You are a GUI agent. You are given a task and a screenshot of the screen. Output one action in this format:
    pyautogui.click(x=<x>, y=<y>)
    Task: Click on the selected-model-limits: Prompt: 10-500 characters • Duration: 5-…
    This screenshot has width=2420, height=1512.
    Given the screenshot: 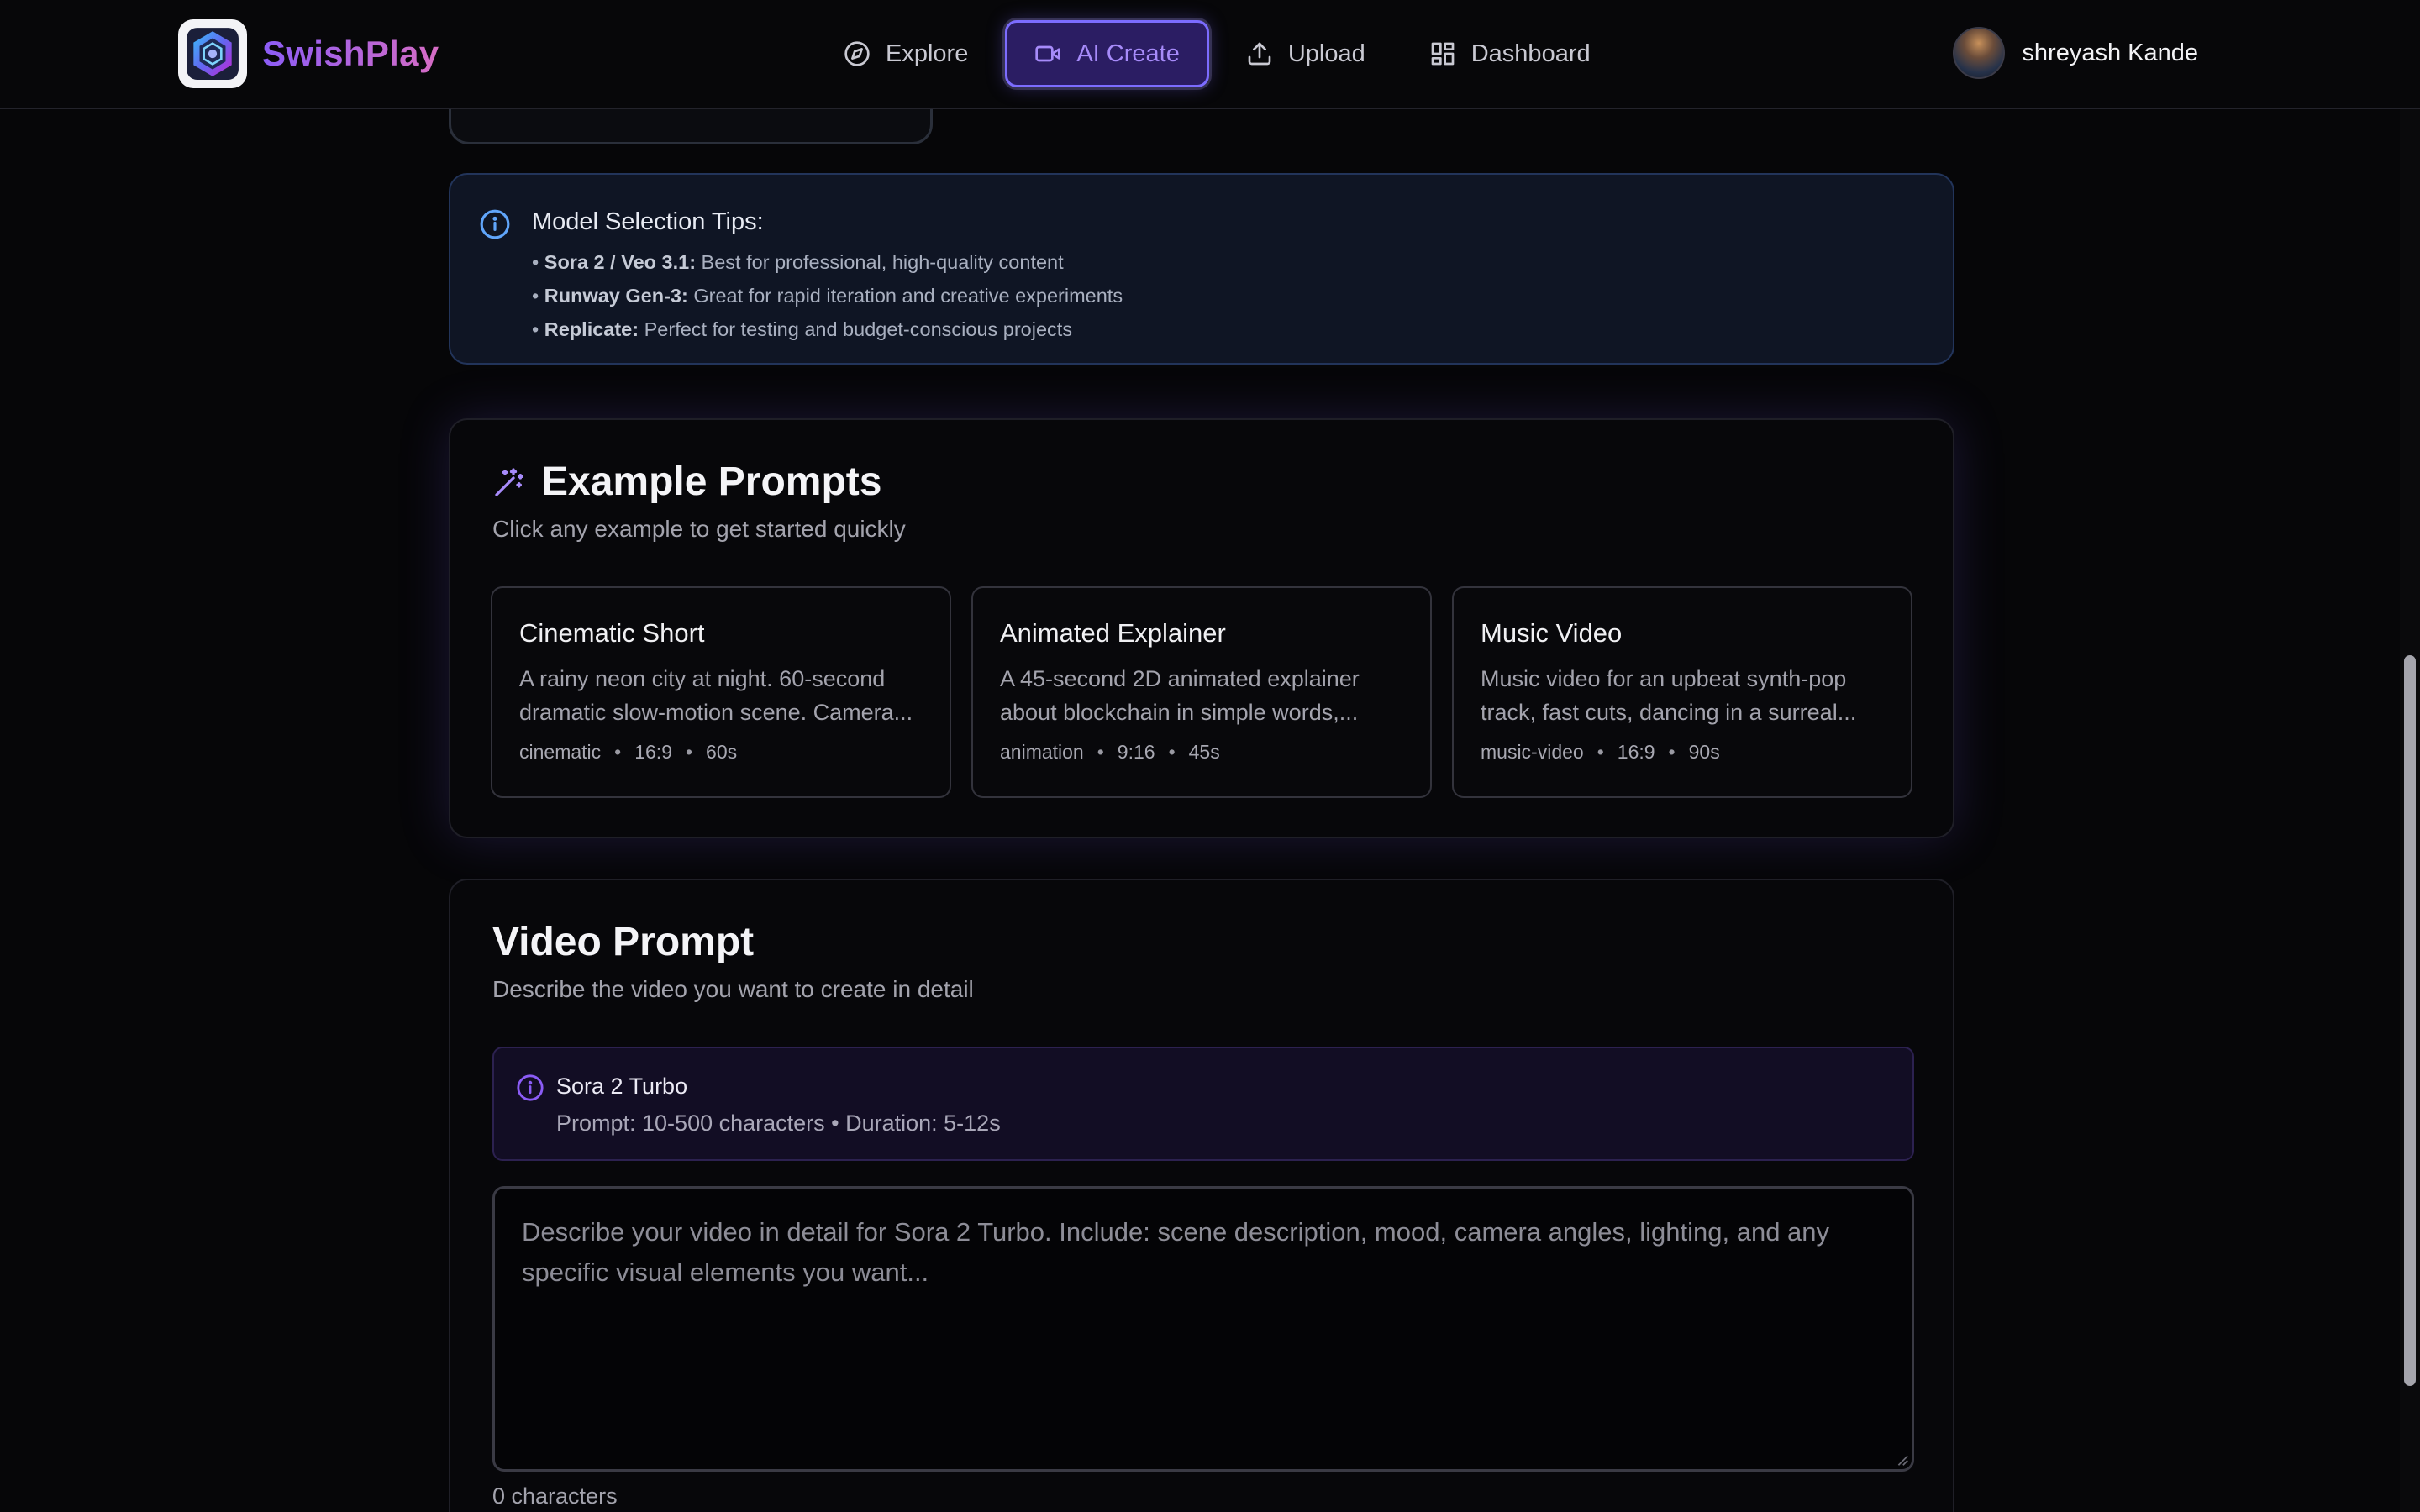 What is the action you would take?
    pyautogui.click(x=779, y=1123)
    